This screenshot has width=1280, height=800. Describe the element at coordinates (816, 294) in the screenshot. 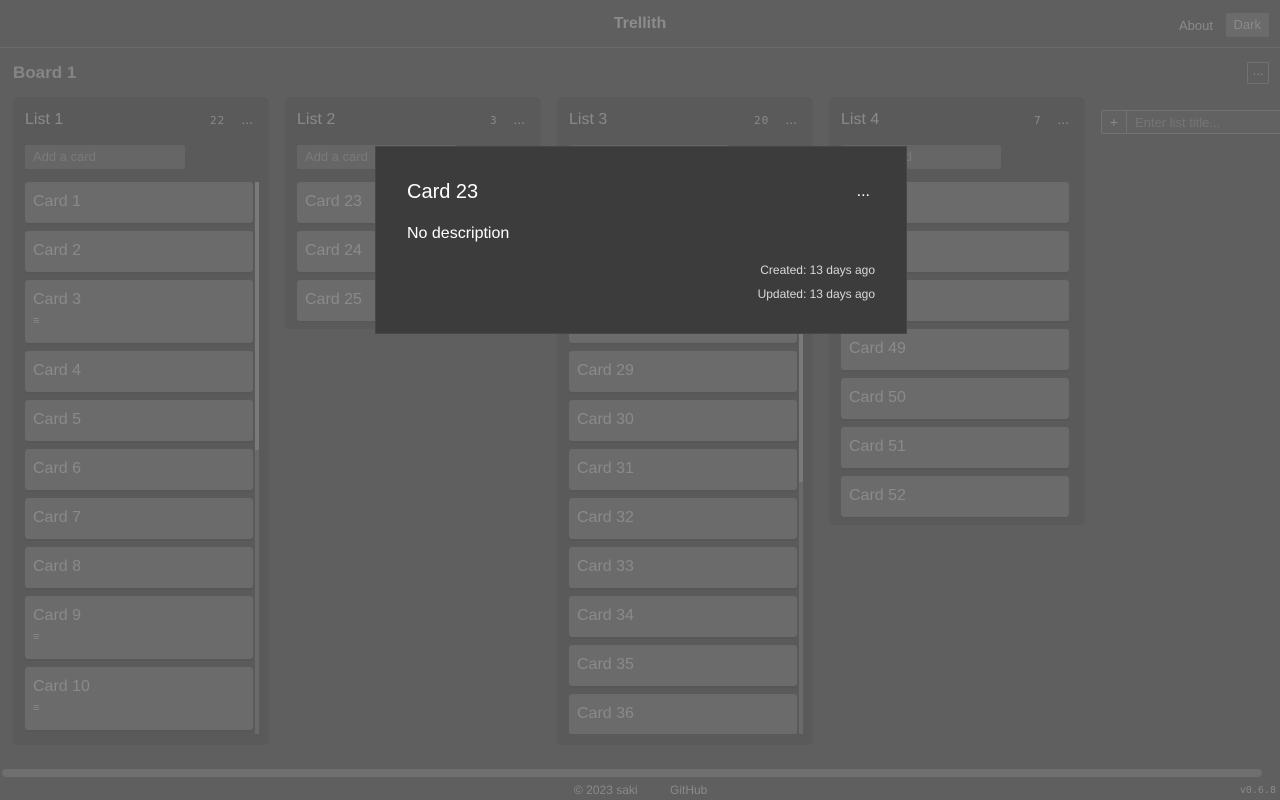

I see `modal-updated-date: Updated: 13 days ago` at that location.